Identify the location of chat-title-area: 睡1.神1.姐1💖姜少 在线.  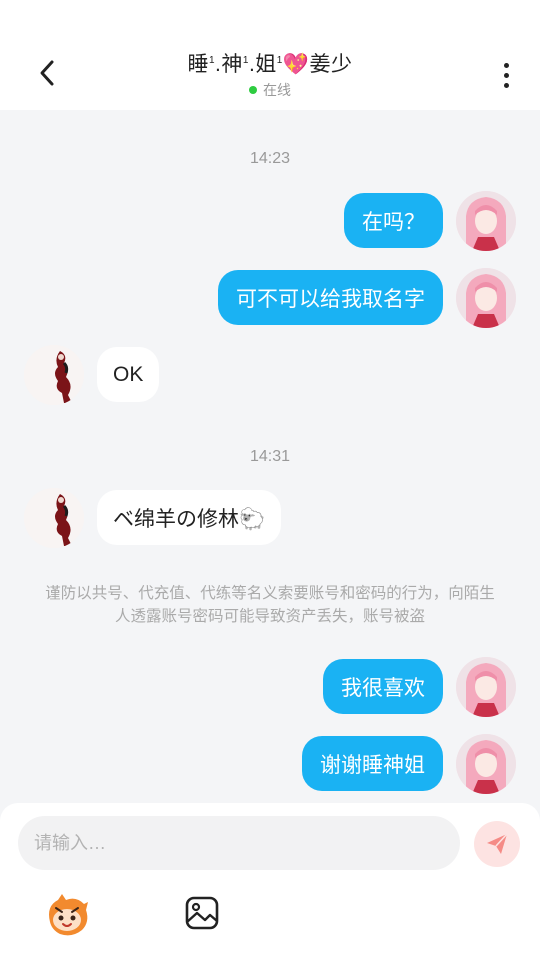
(270, 74).